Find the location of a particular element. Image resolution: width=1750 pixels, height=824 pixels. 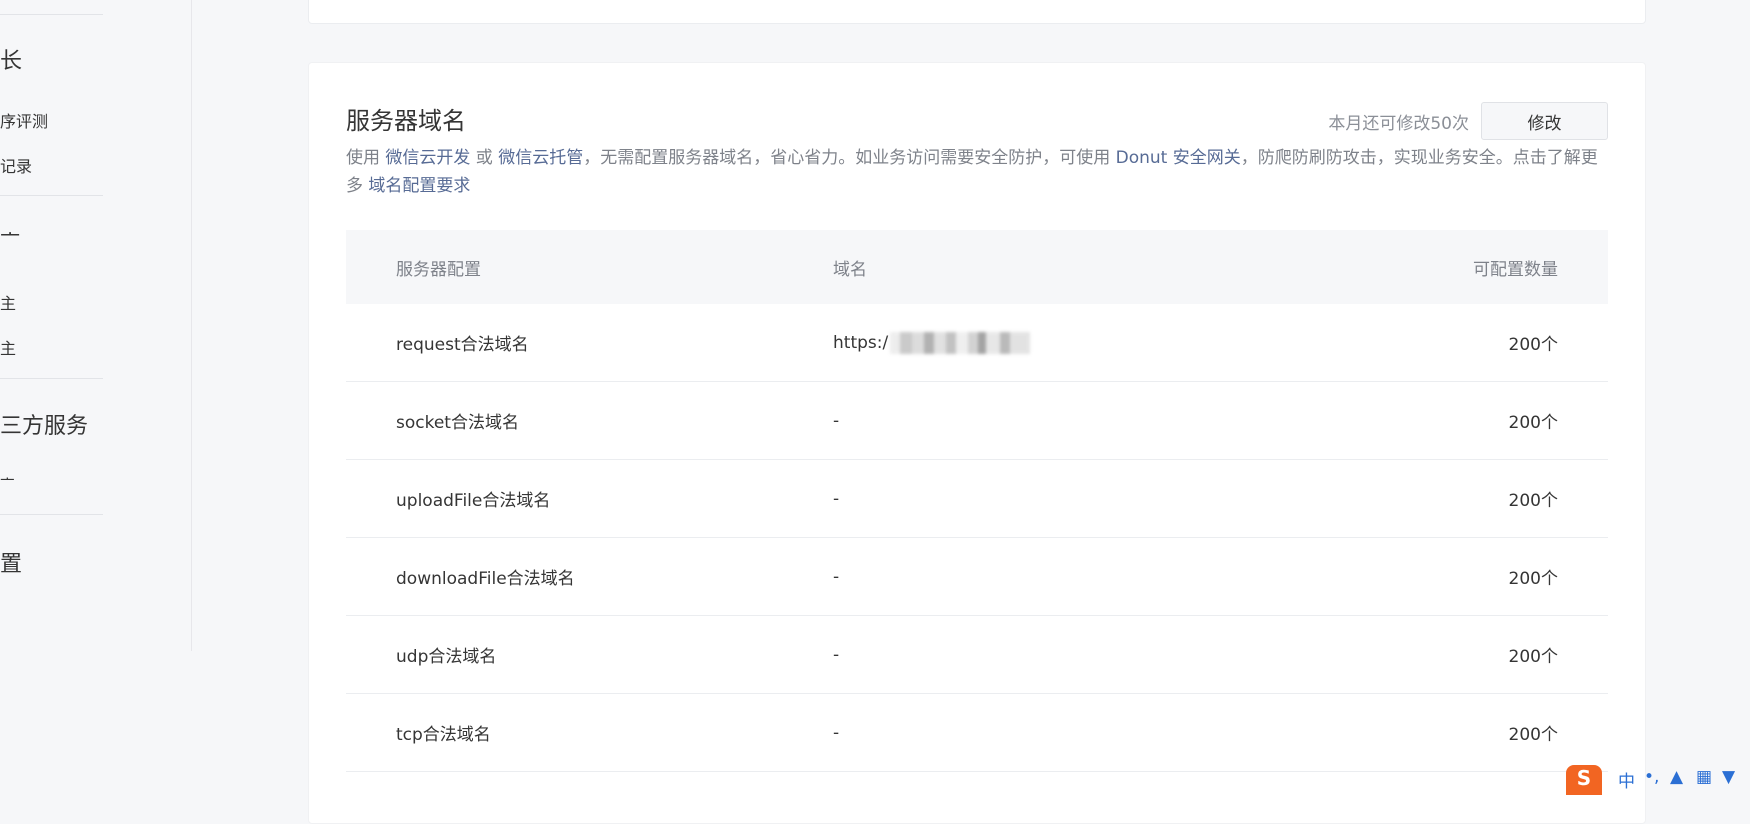

wechat-cloud-dev-link: 微信云开发 is located at coordinates (427, 158).